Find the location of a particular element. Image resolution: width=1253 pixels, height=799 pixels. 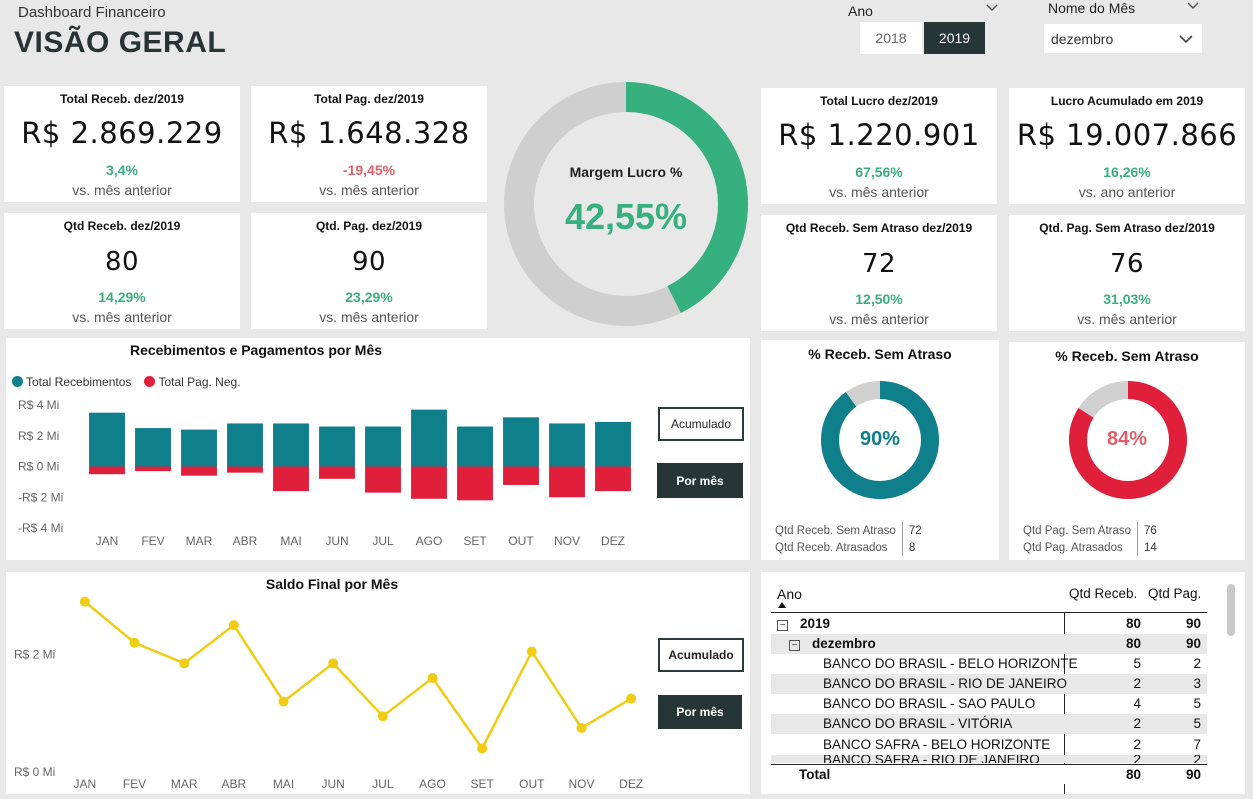

table-row: BANCO DO BRASIL - BELO HORIZONTE 5 2 is located at coordinates (989, 664).